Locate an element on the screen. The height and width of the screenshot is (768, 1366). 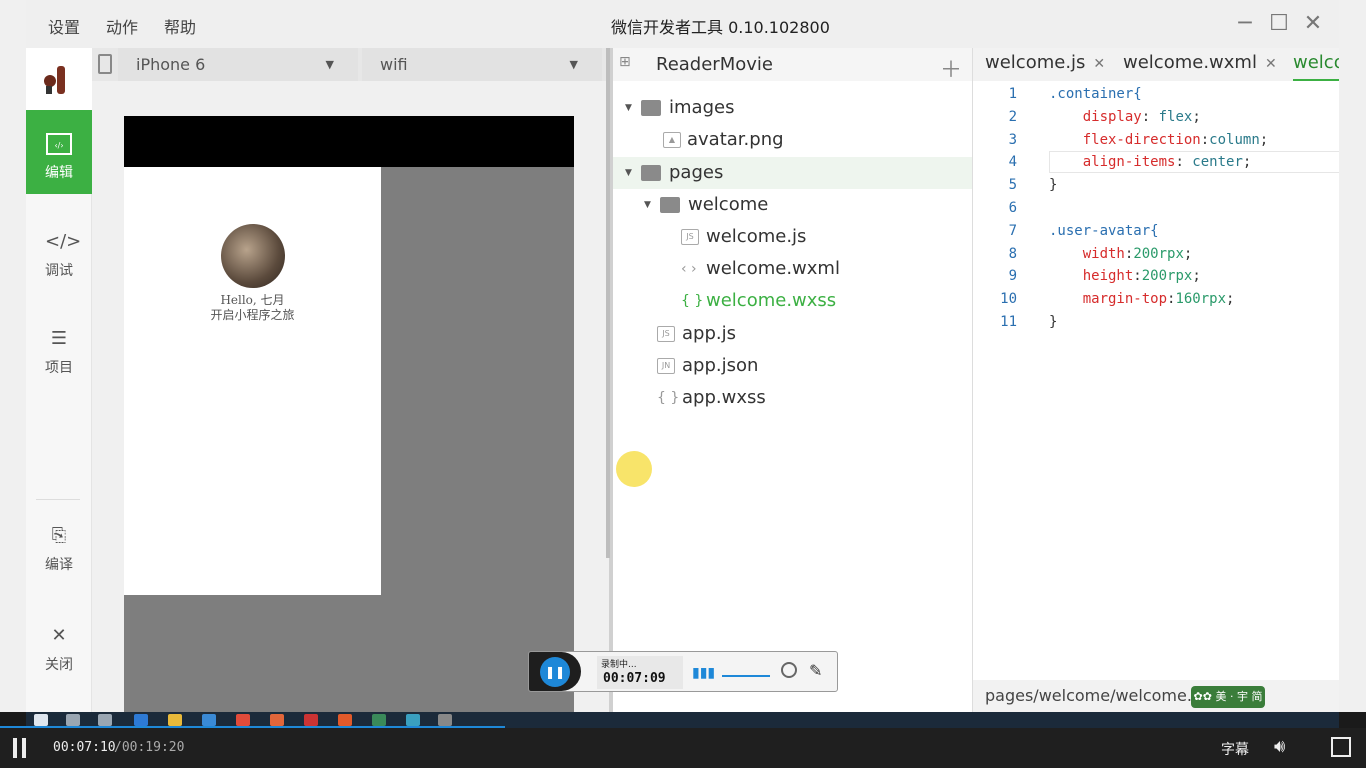
code-line: margin-top:160rpx; is located at coordinates (1158, 299).